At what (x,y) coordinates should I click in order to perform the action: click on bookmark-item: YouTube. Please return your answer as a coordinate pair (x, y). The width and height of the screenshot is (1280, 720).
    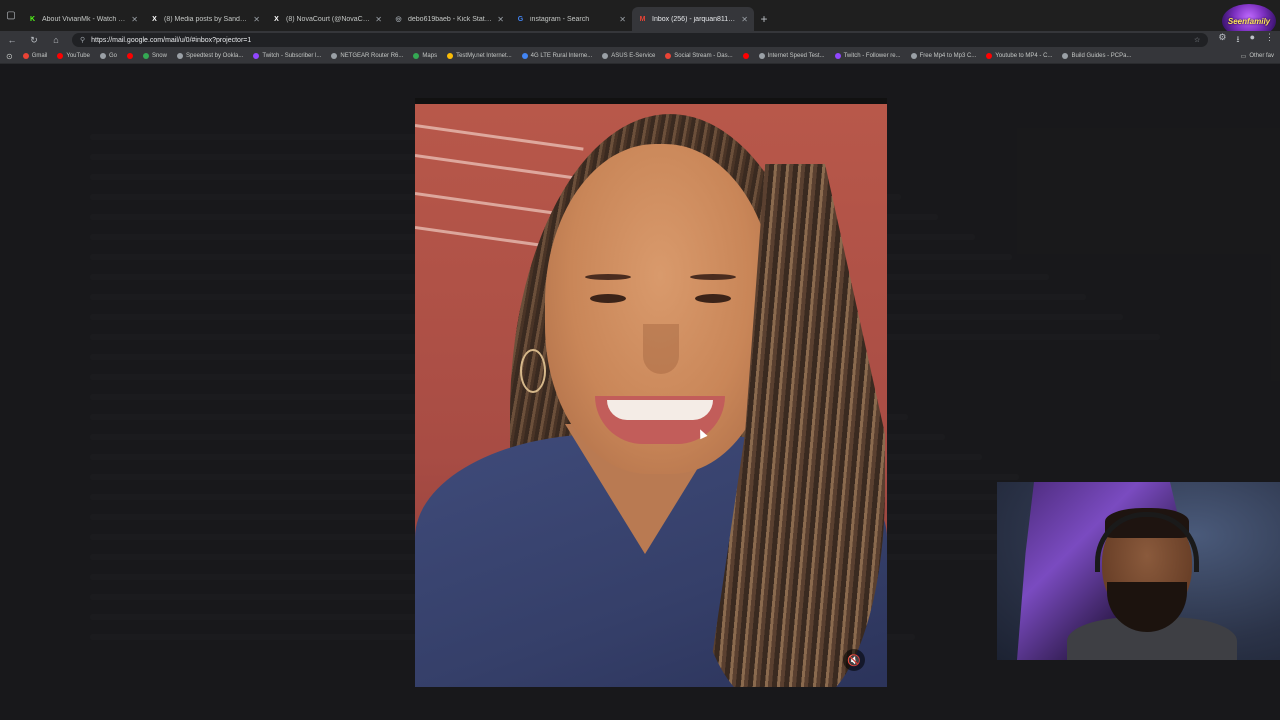
    Looking at the image, I should click on (73, 56).